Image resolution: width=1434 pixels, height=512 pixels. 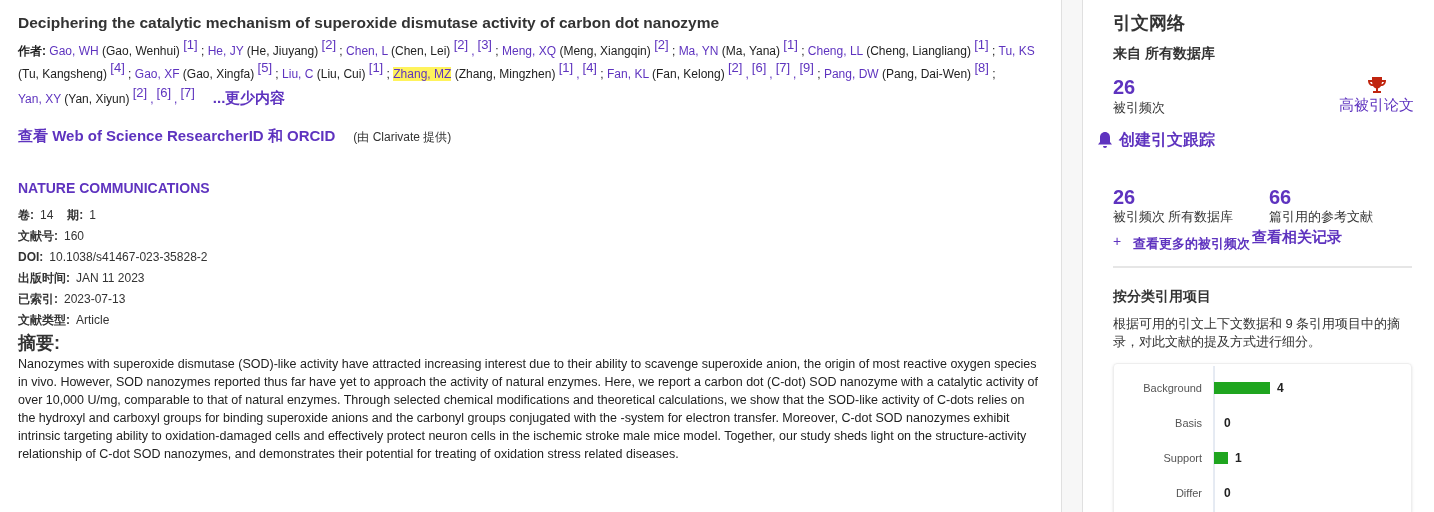 What do you see at coordinates (1321, 217) in the screenshot?
I see `stat-label: 篇引用的参考文献` at bounding box center [1321, 217].